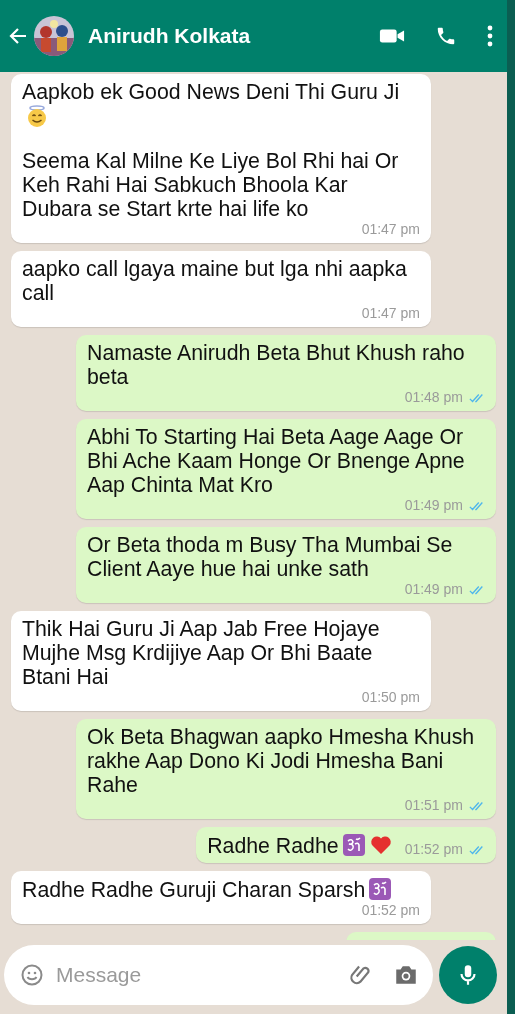 The height and width of the screenshot is (1014, 515). Describe the element at coordinates (196, 975) in the screenshot. I see `message-input: Message` at that location.